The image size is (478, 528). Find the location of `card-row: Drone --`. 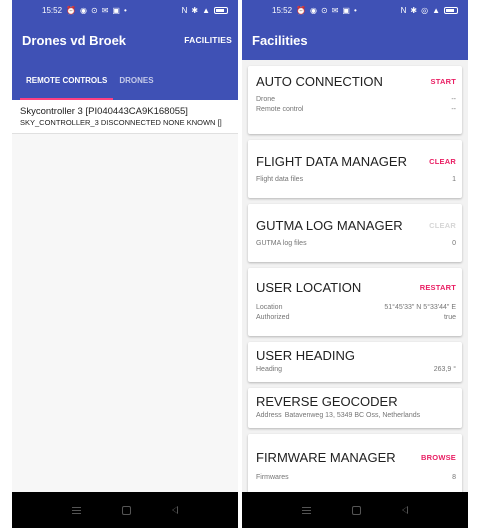

card-row: Drone -- is located at coordinates (356, 100).